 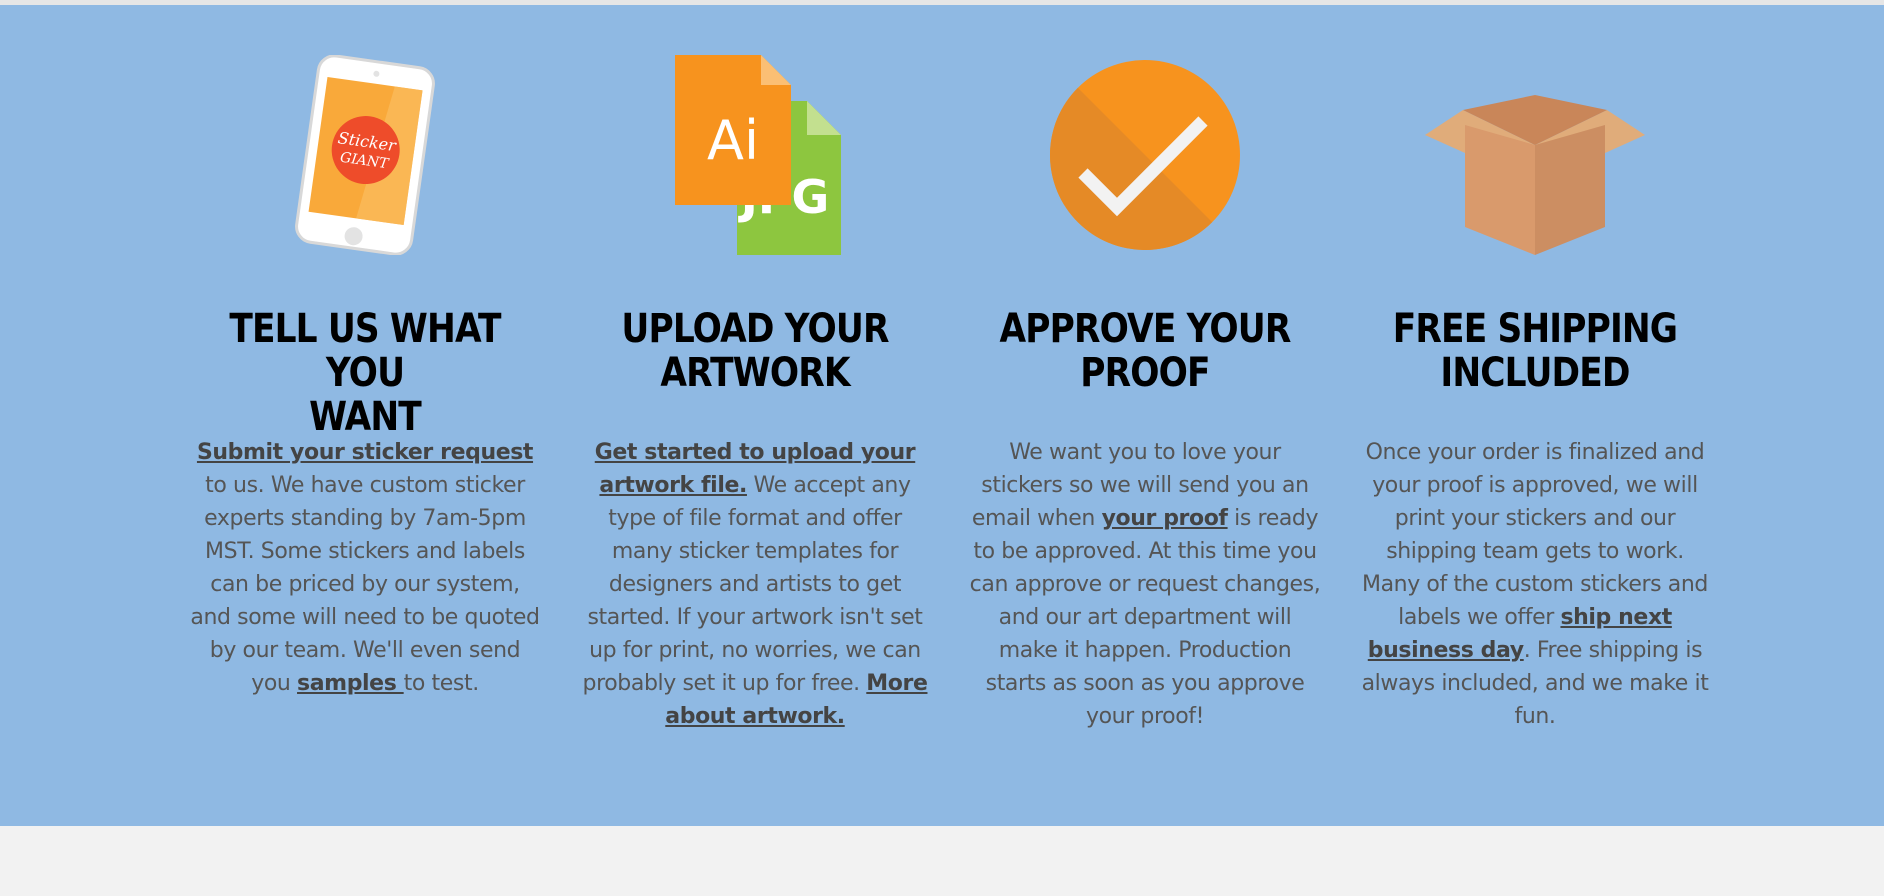 I want to click on page-footer-area, so click(x=942, y=861).